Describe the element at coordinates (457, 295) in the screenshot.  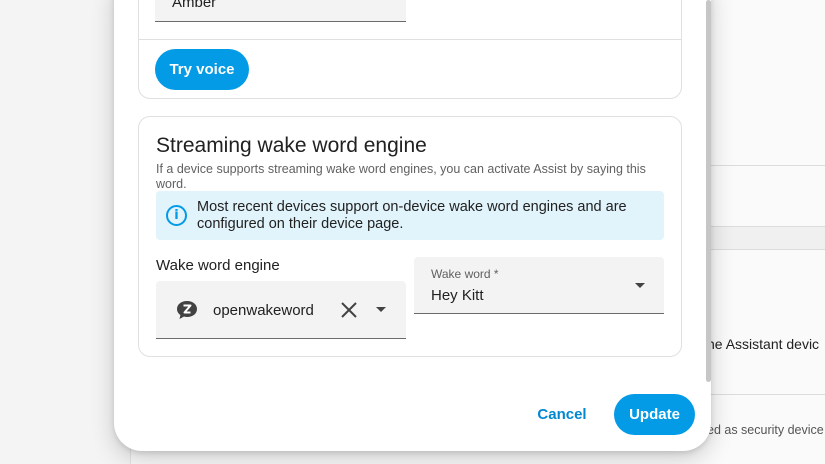
I see `wake-word-value: Hey Kitt` at that location.